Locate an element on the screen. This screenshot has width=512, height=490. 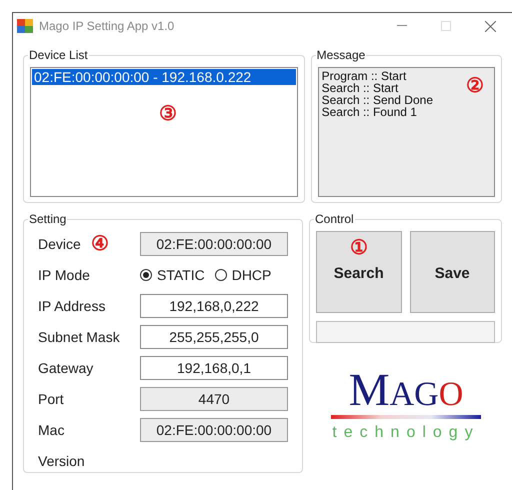
group-title: Control is located at coordinates (334, 219).